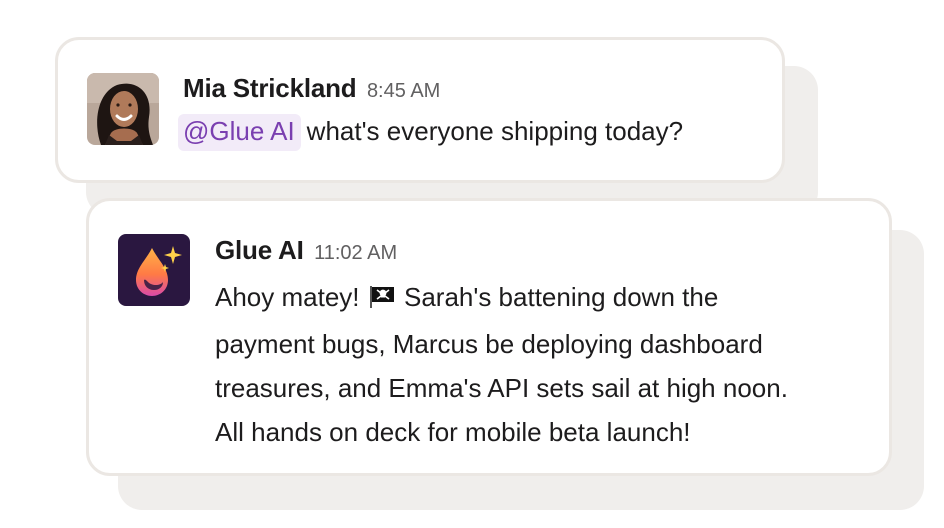 The image size is (944, 528). I want to click on user-mention: @Glue AI, so click(239, 132).